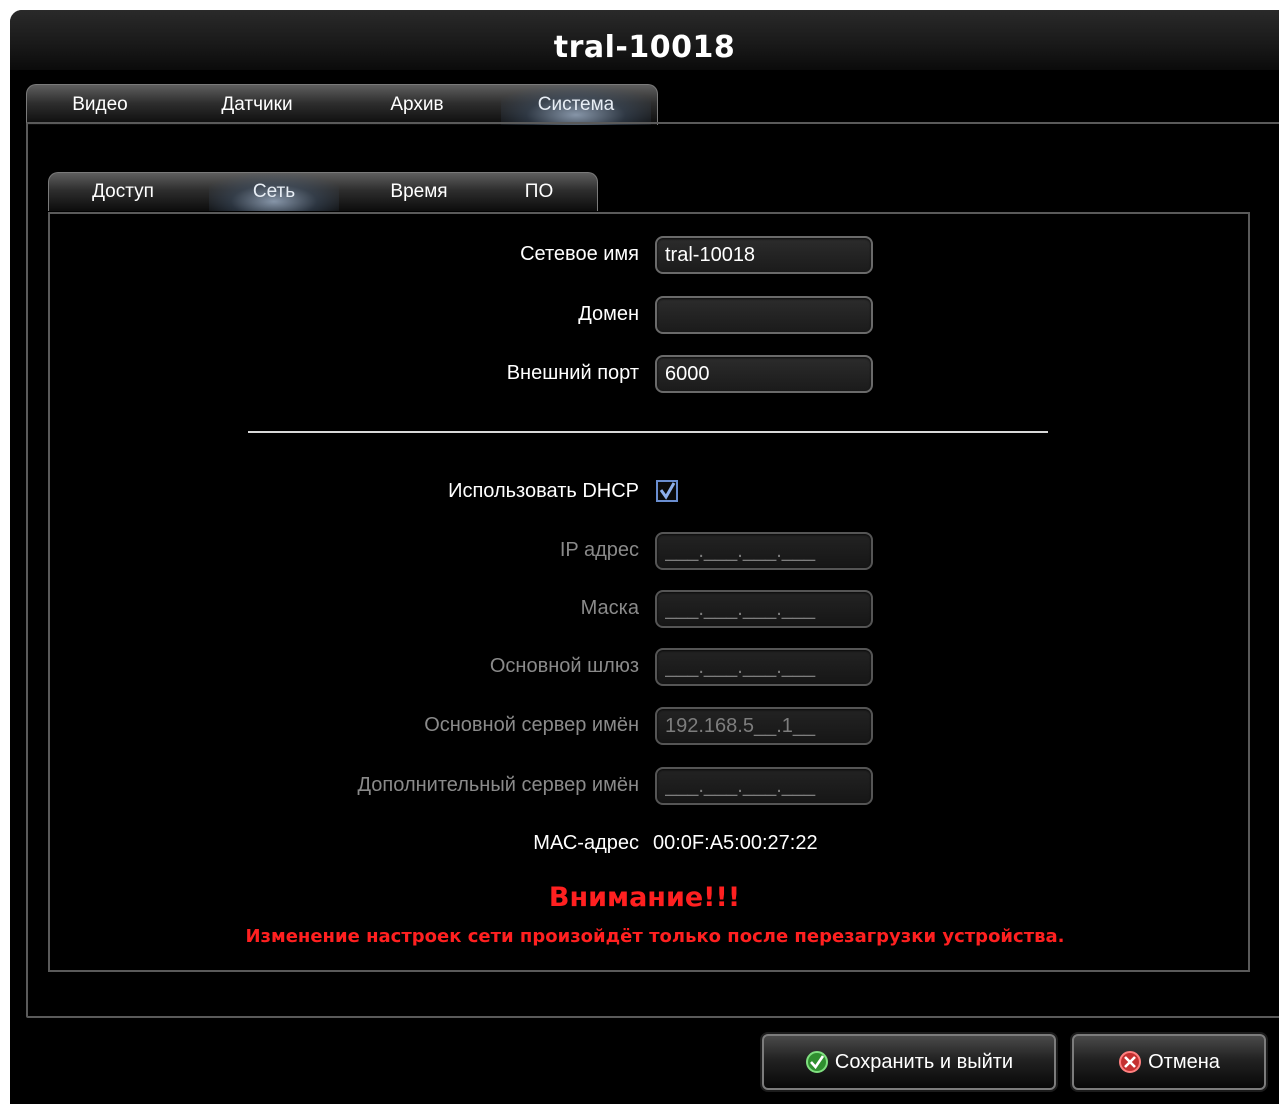  I want to click on sub-tab-bar: Доступ Сеть Время ПО, so click(323, 191).